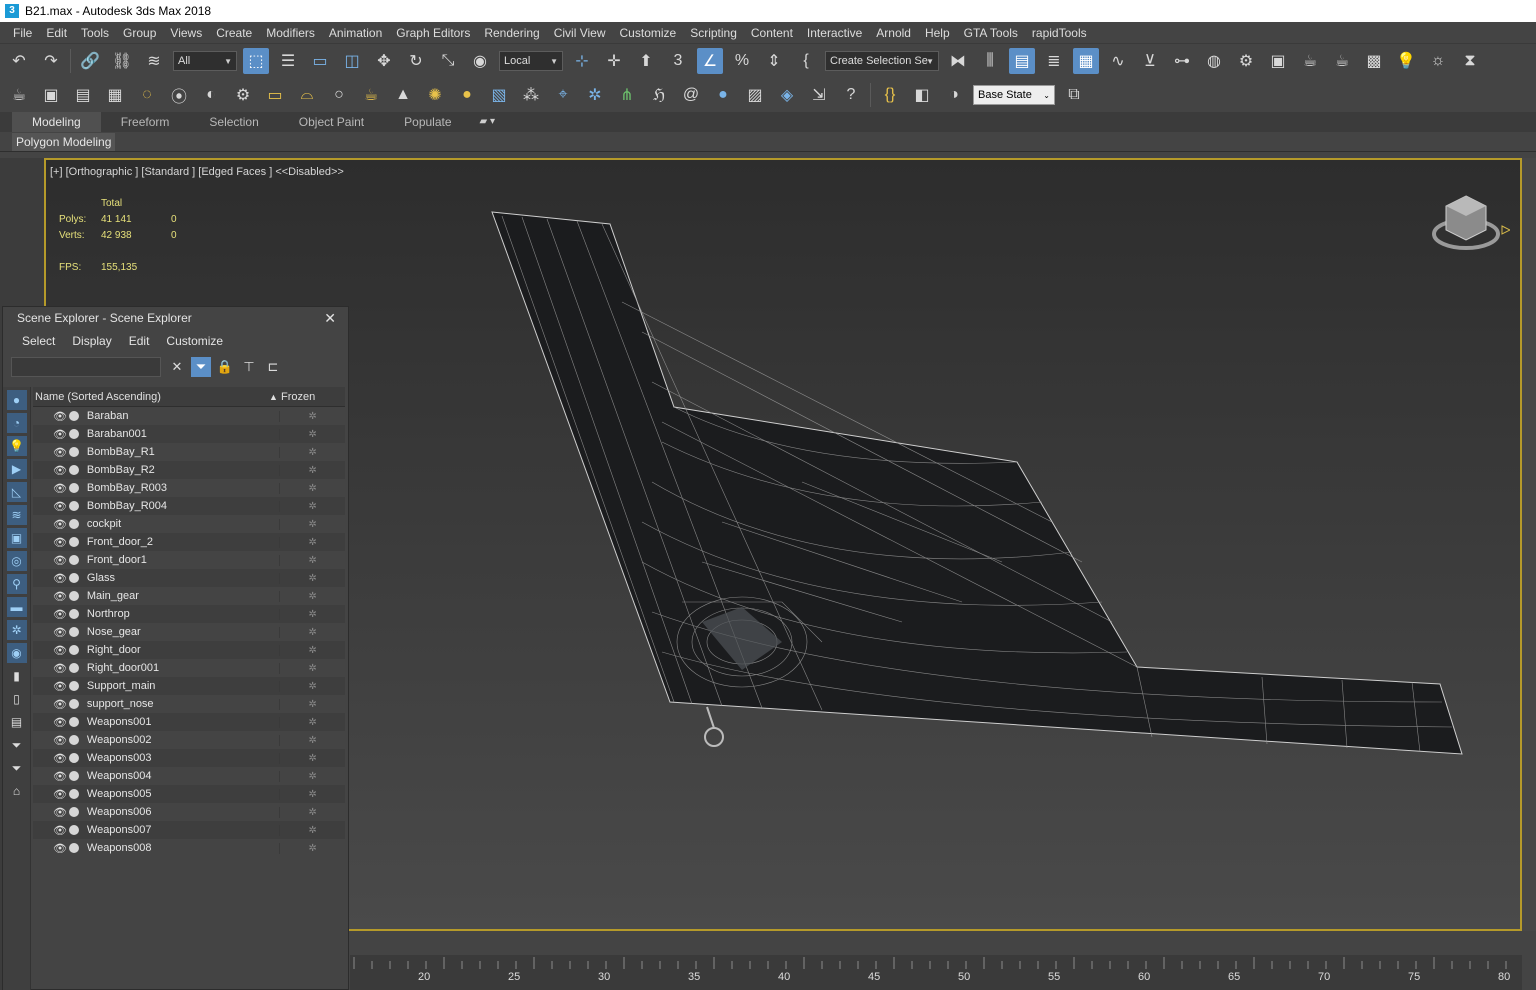 The height and width of the screenshot is (990, 1536). Describe the element at coordinates (189, 812) in the screenshot. I see `list-item: 👁 Weapons006 ✲` at that location.